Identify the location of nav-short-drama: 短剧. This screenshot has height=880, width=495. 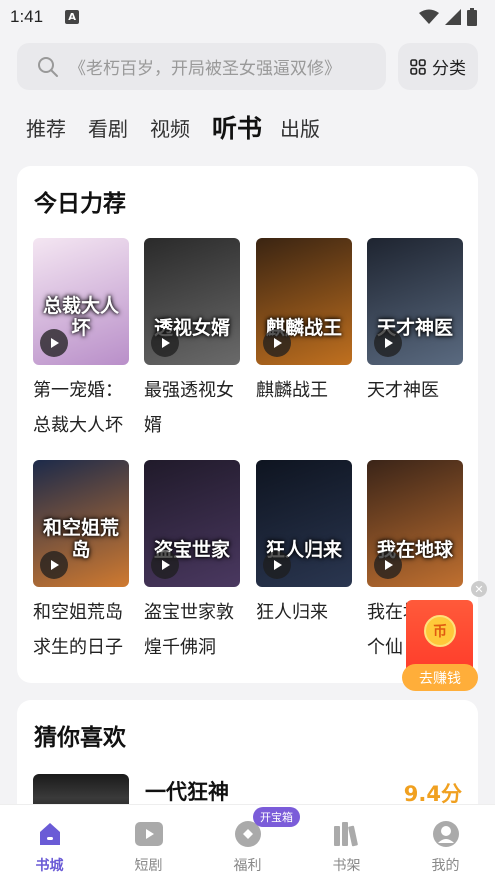
(148, 842).